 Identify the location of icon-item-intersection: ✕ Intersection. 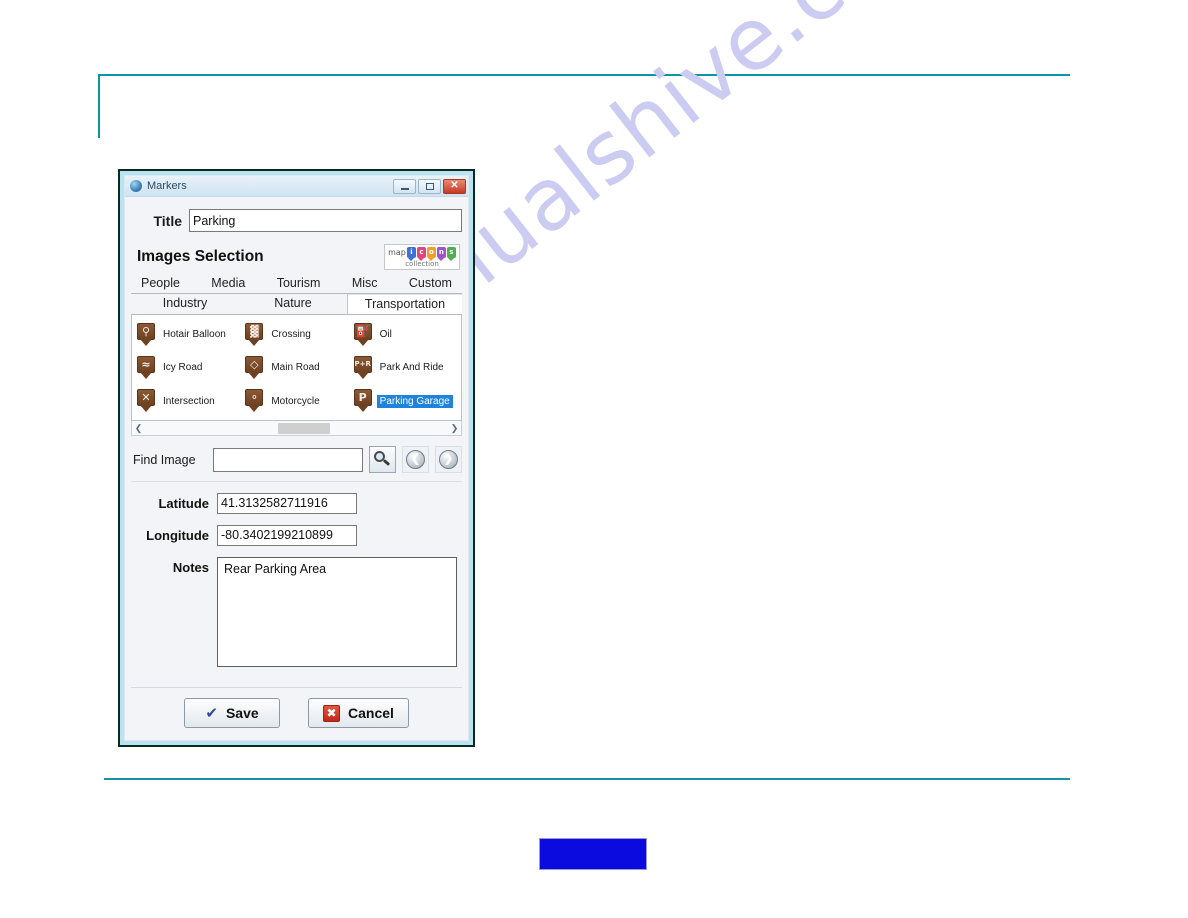
(190, 401).